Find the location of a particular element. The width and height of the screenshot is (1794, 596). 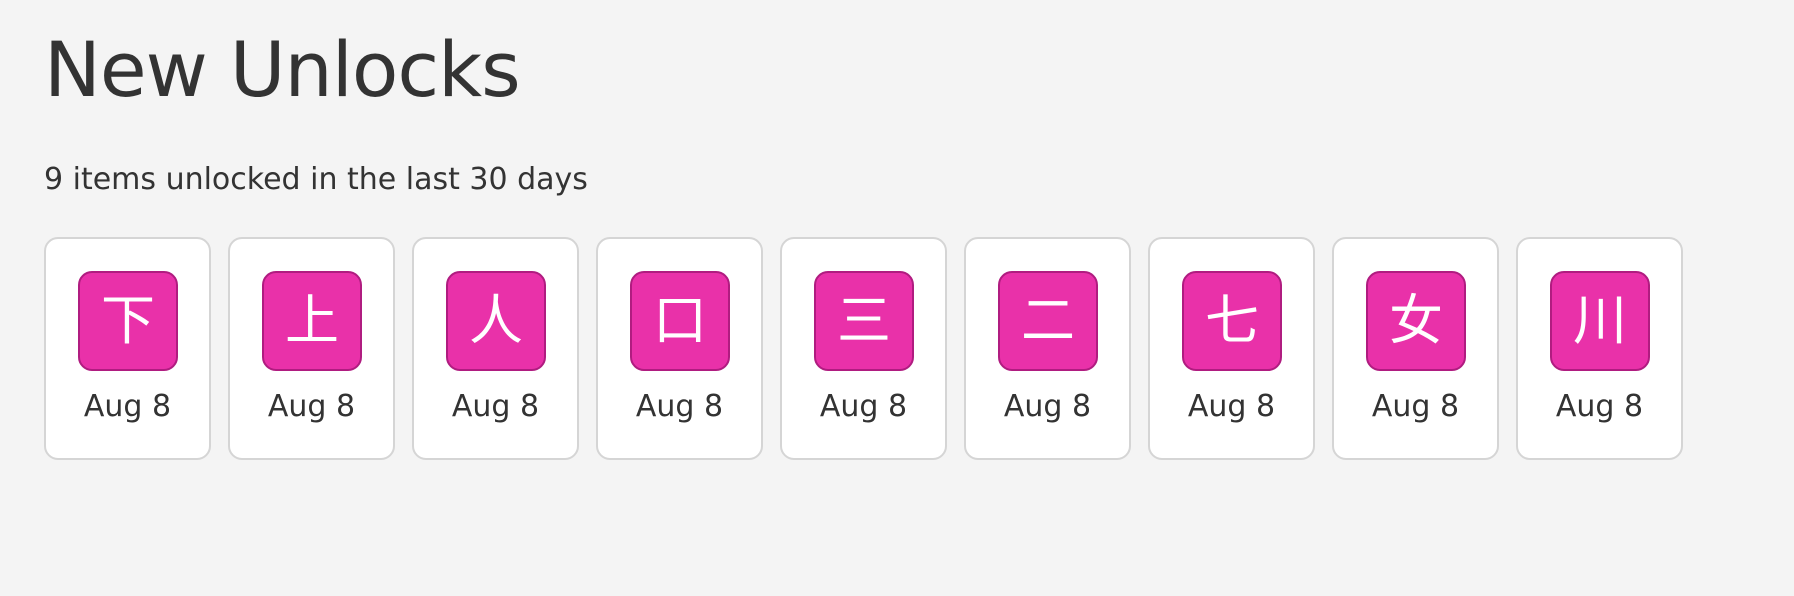

unlocked-item-card: 上 Aug 8 is located at coordinates (311, 348).